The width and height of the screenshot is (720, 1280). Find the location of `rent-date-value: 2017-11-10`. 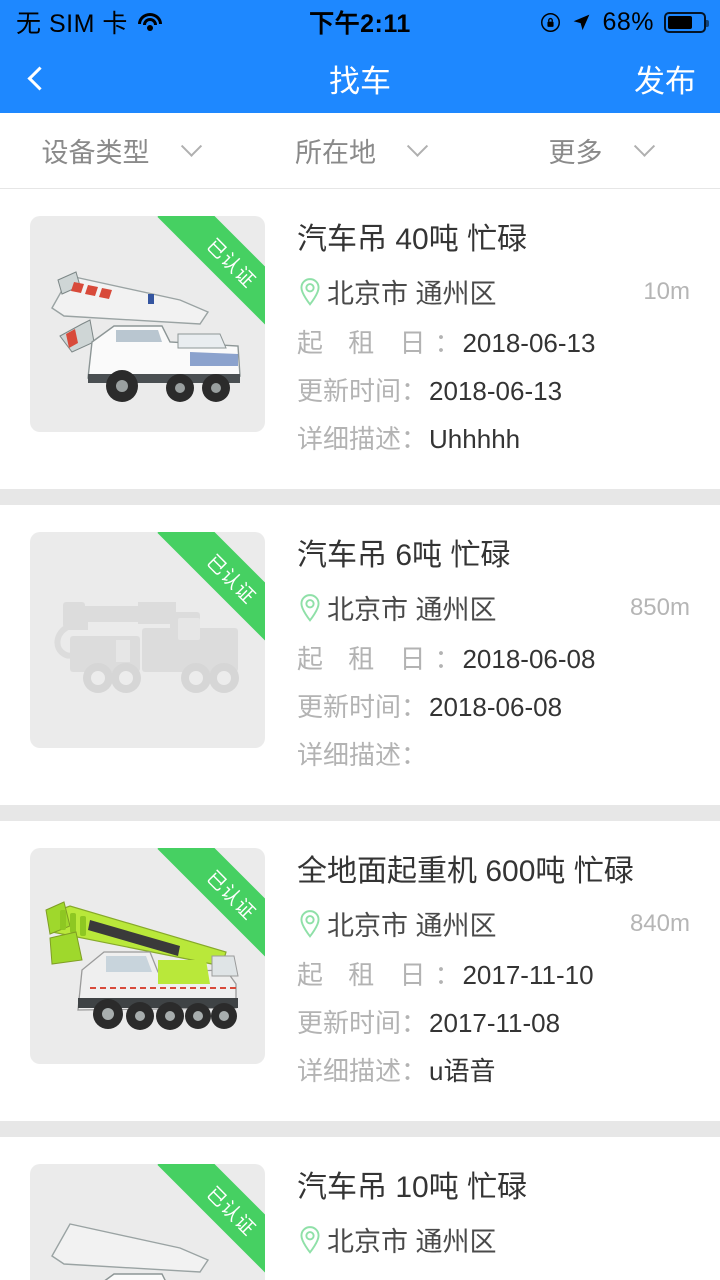

rent-date-value: 2017-11-10 is located at coordinates (528, 975).